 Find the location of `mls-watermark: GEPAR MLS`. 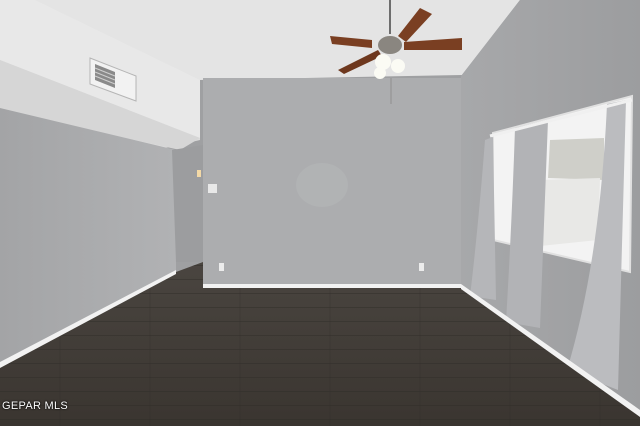

mls-watermark: GEPAR MLS is located at coordinates (35, 406).